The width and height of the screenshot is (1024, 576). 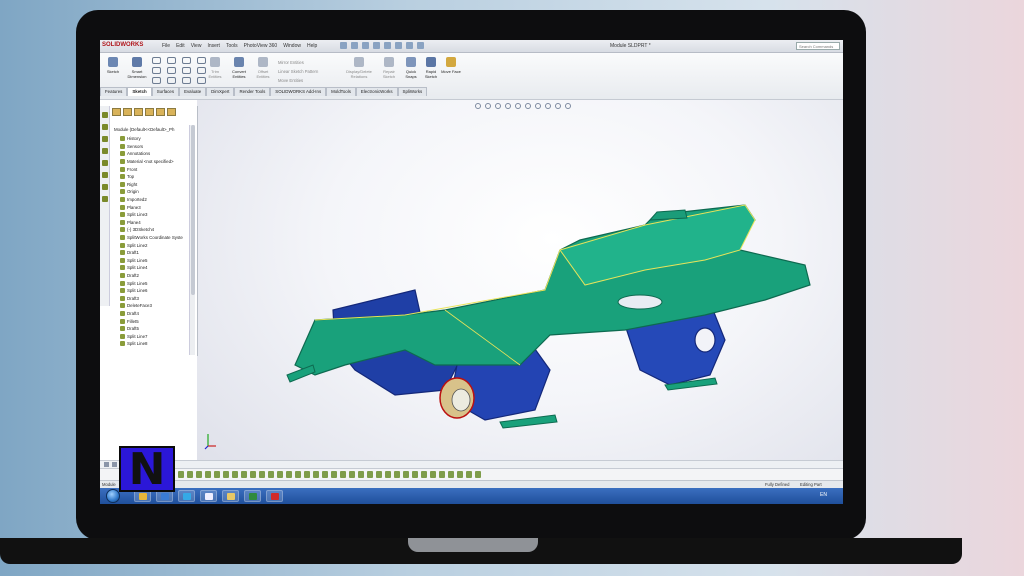 I want to click on tree-item: Split Line6, so click(x=159, y=291).